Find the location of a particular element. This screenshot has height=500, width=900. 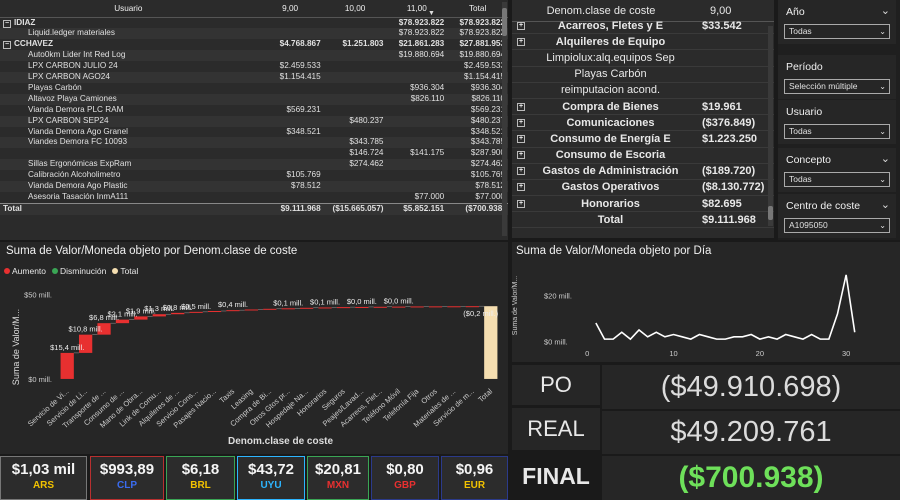

pivot2-row: Limpiolux:alq.equipos Sep is located at coordinates (643, 58).